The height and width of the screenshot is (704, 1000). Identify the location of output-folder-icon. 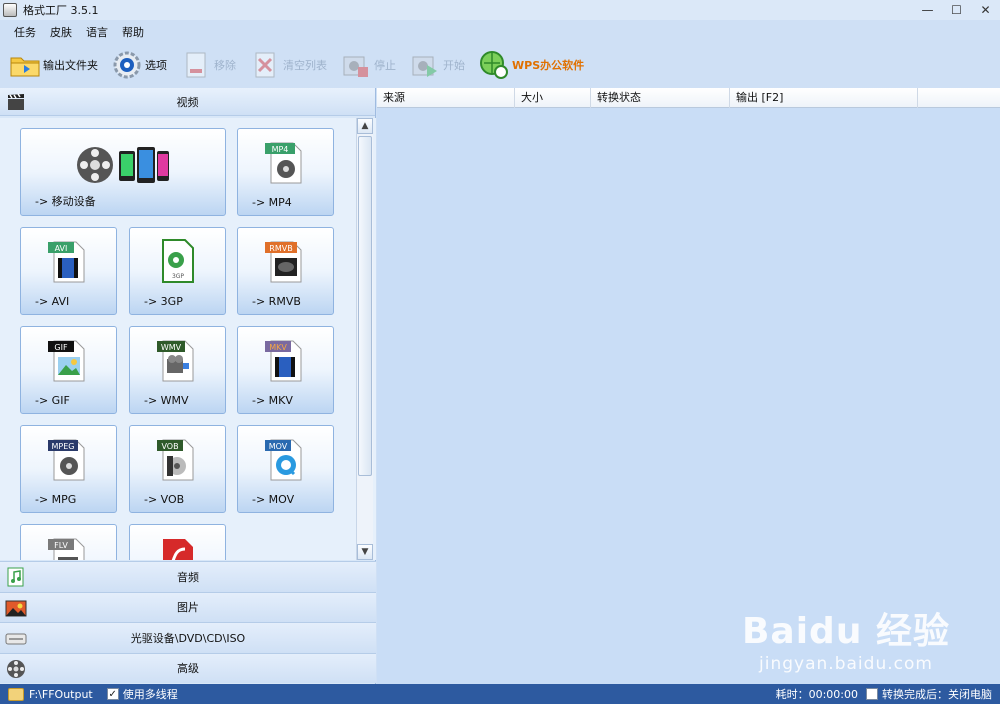
(16, 694).